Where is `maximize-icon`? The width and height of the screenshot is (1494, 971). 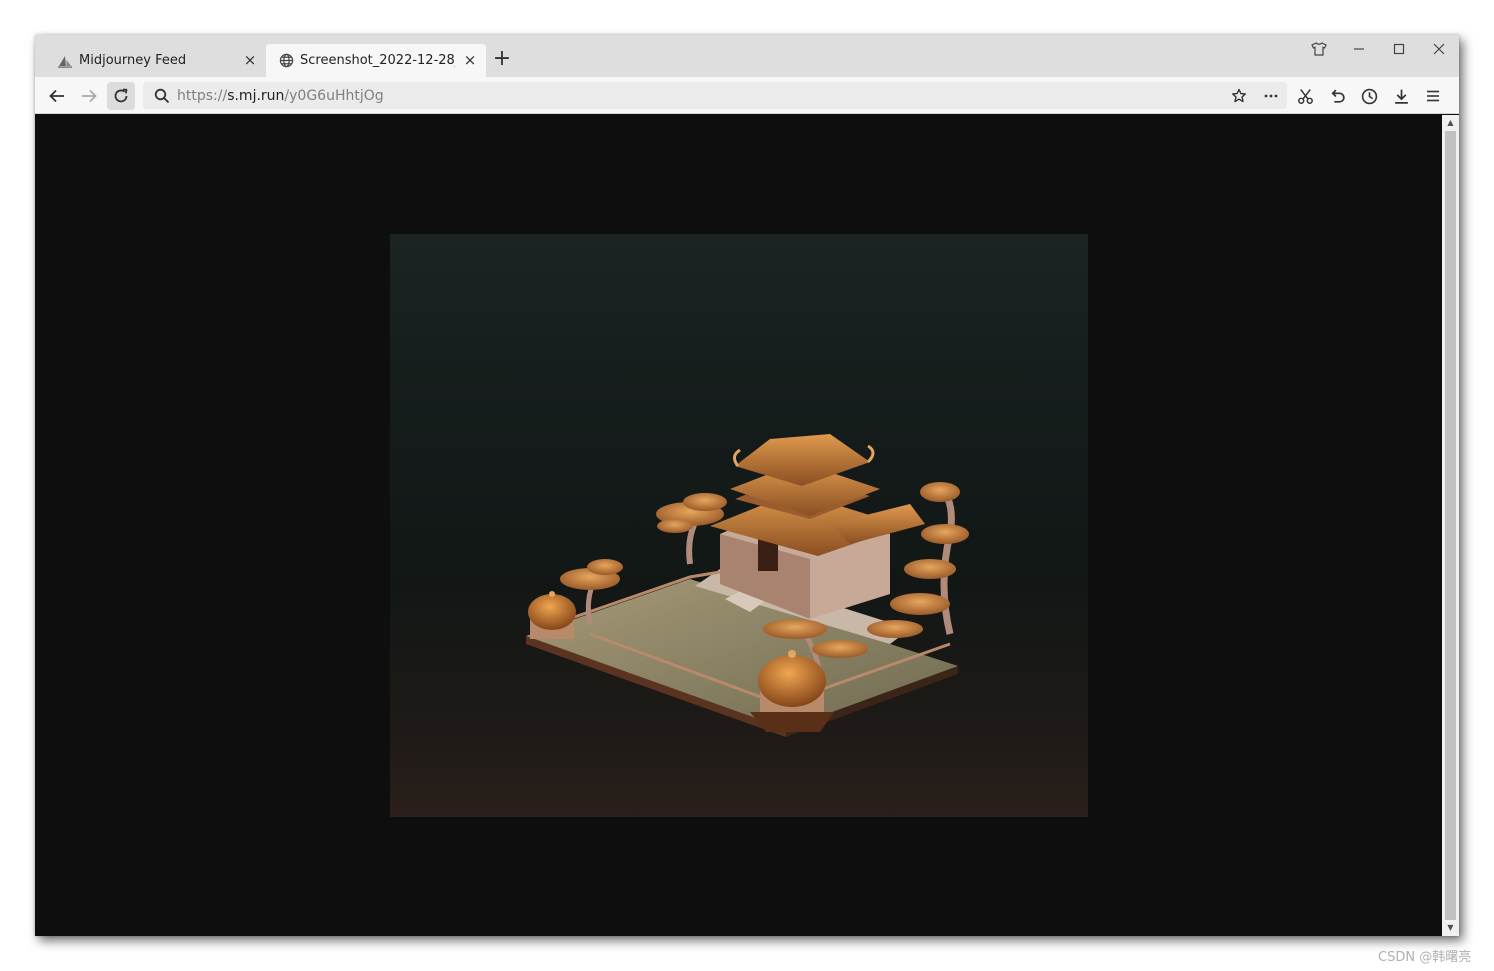
maximize-icon is located at coordinates (1399, 49).